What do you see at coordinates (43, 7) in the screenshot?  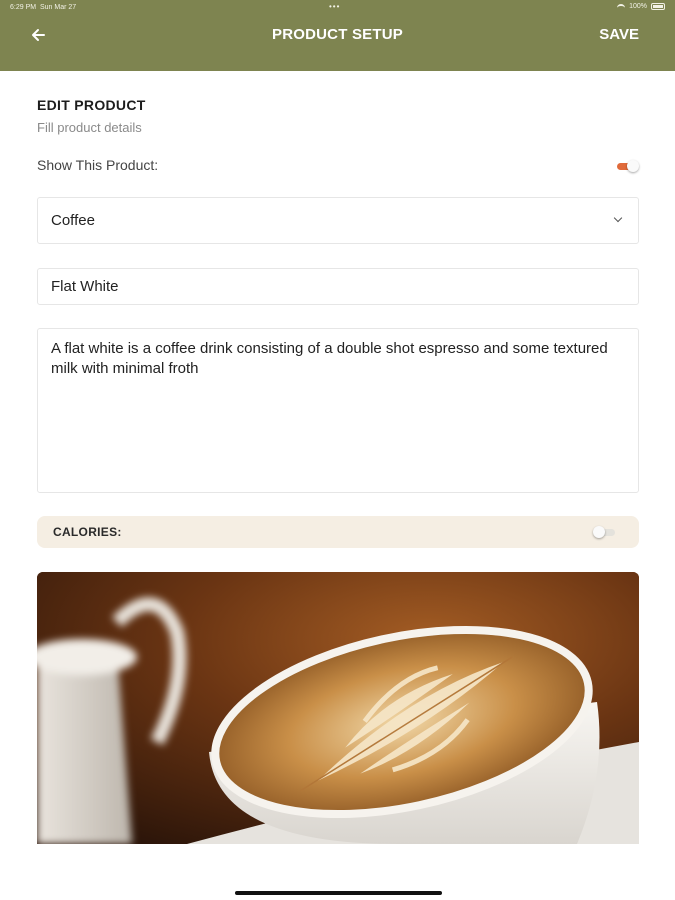 I see `status-time: 6:29 PM Sun Mar 27` at bounding box center [43, 7].